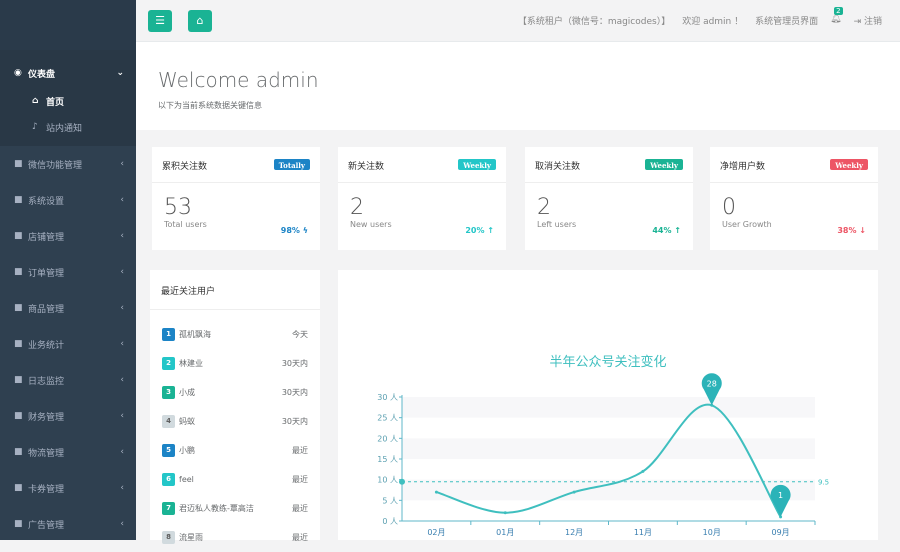 The height and width of the screenshot is (552, 900). Describe the element at coordinates (609, 198) in the screenshot. I see `stat-card: 取消关注数 Weekly 2 Left users 44% ↑` at that location.